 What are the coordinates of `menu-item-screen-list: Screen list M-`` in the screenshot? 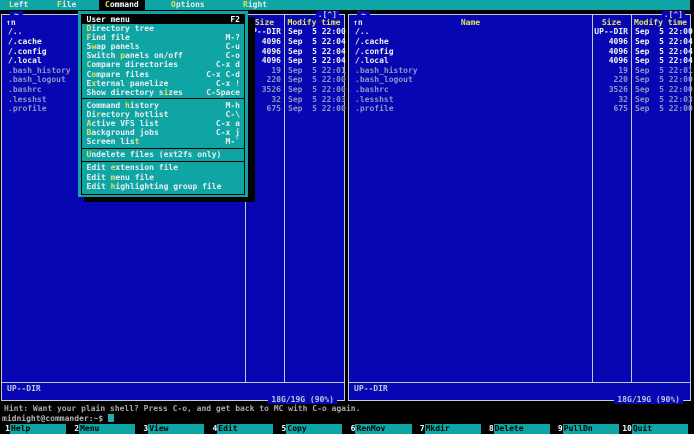 It's located at (163, 141).